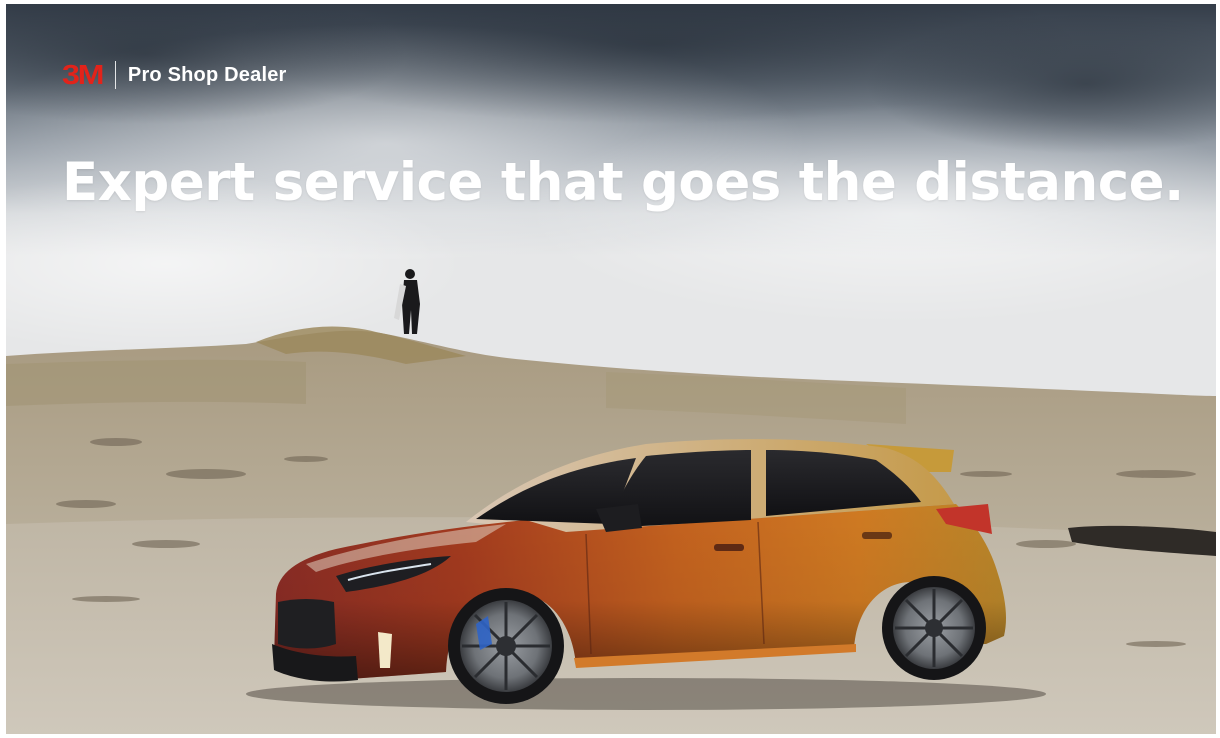  I want to click on brand-tagline: Pro Shop Dealer, so click(207, 74).